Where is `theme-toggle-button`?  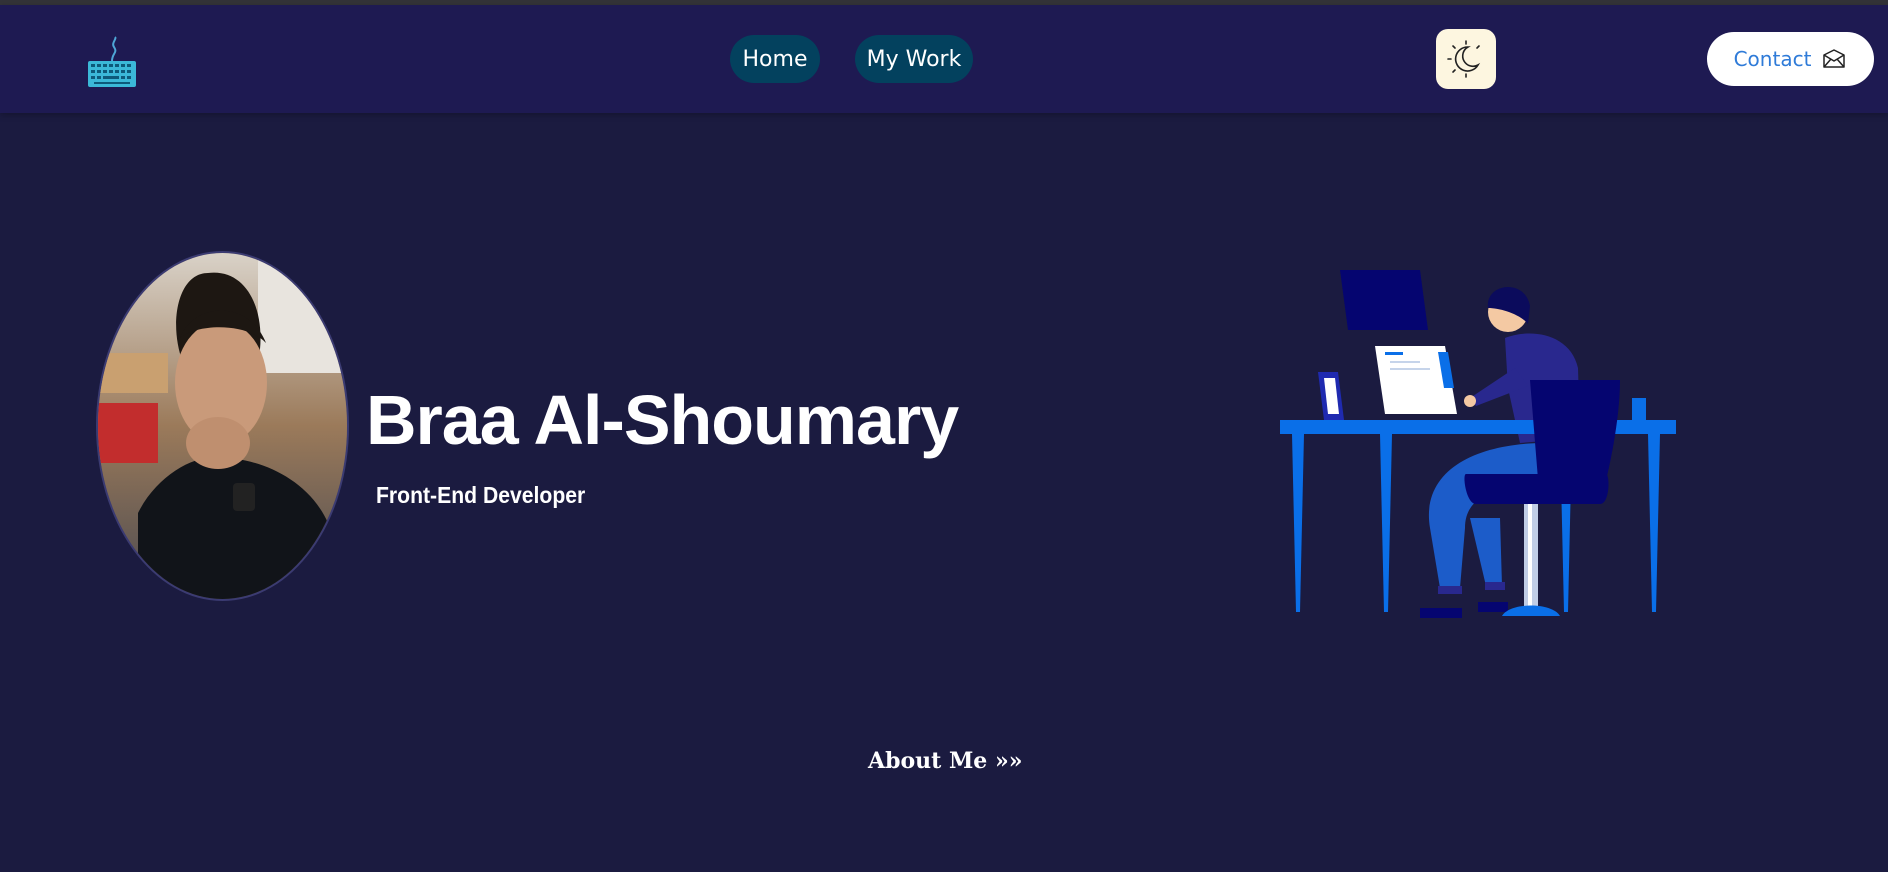 theme-toggle-button is located at coordinates (1466, 59).